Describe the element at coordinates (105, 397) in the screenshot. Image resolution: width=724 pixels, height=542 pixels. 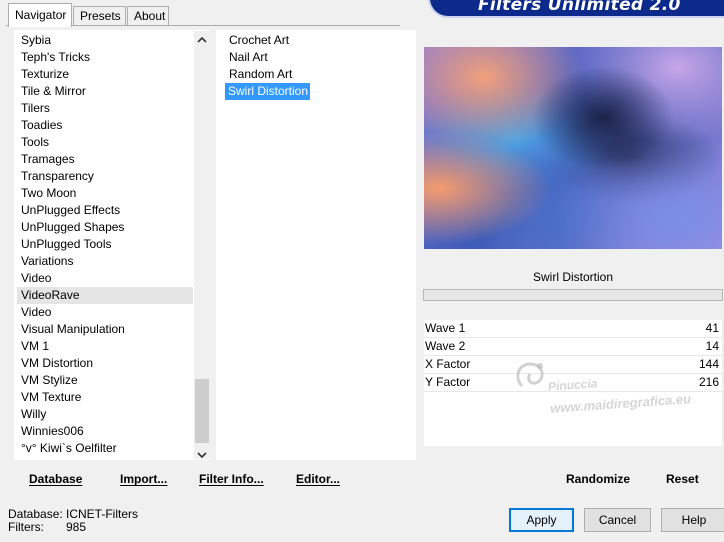
I see `category-item: VM Texture` at that location.